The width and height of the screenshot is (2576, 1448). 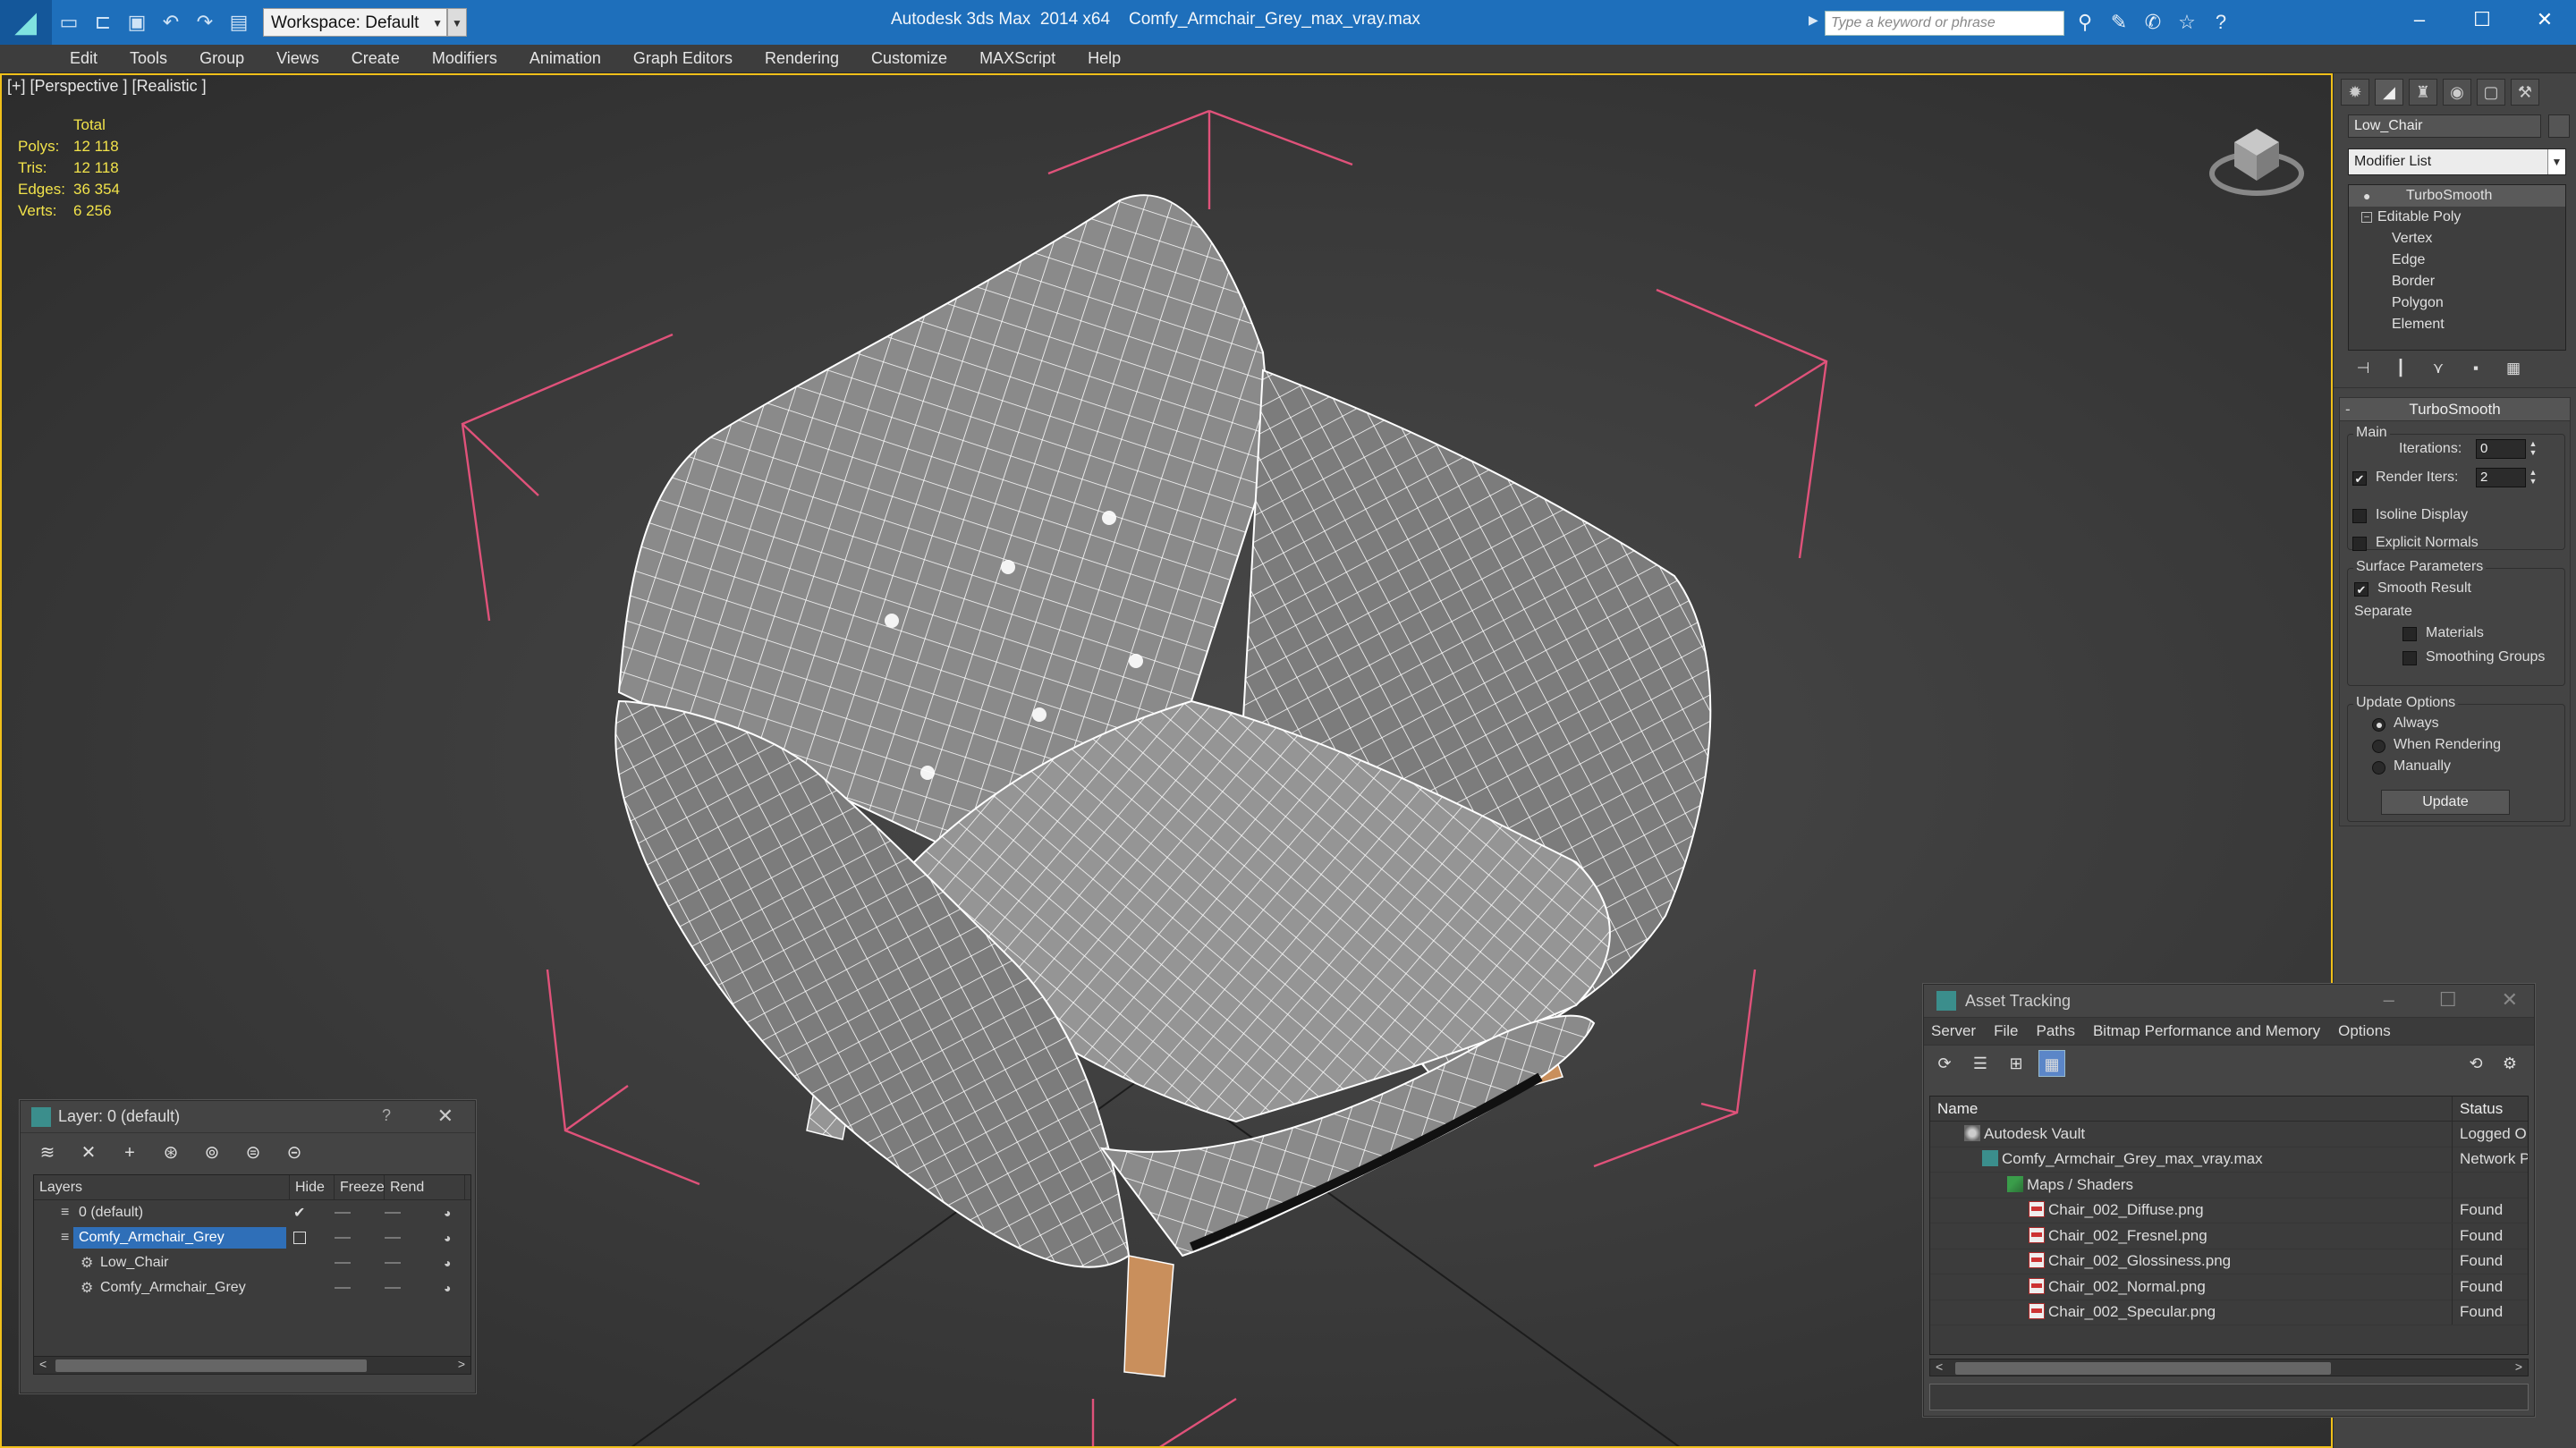 What do you see at coordinates (2229, 1211) in the screenshot?
I see `asset-row: Chair_002_Diffuse.png Found` at bounding box center [2229, 1211].